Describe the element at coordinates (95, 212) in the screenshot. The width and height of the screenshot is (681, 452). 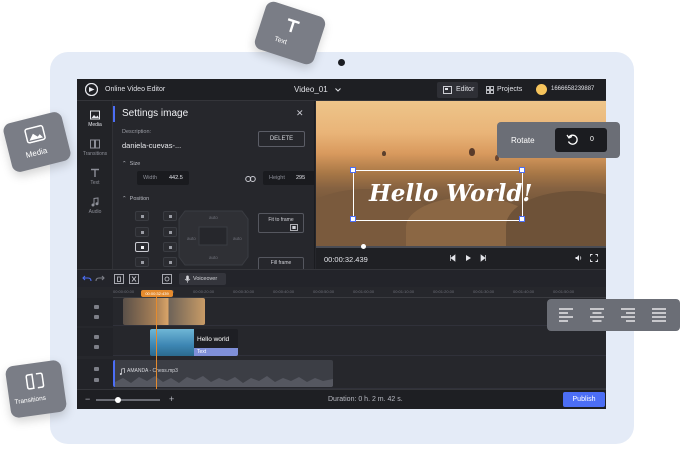
I see `nav-item-label: Audio` at that location.